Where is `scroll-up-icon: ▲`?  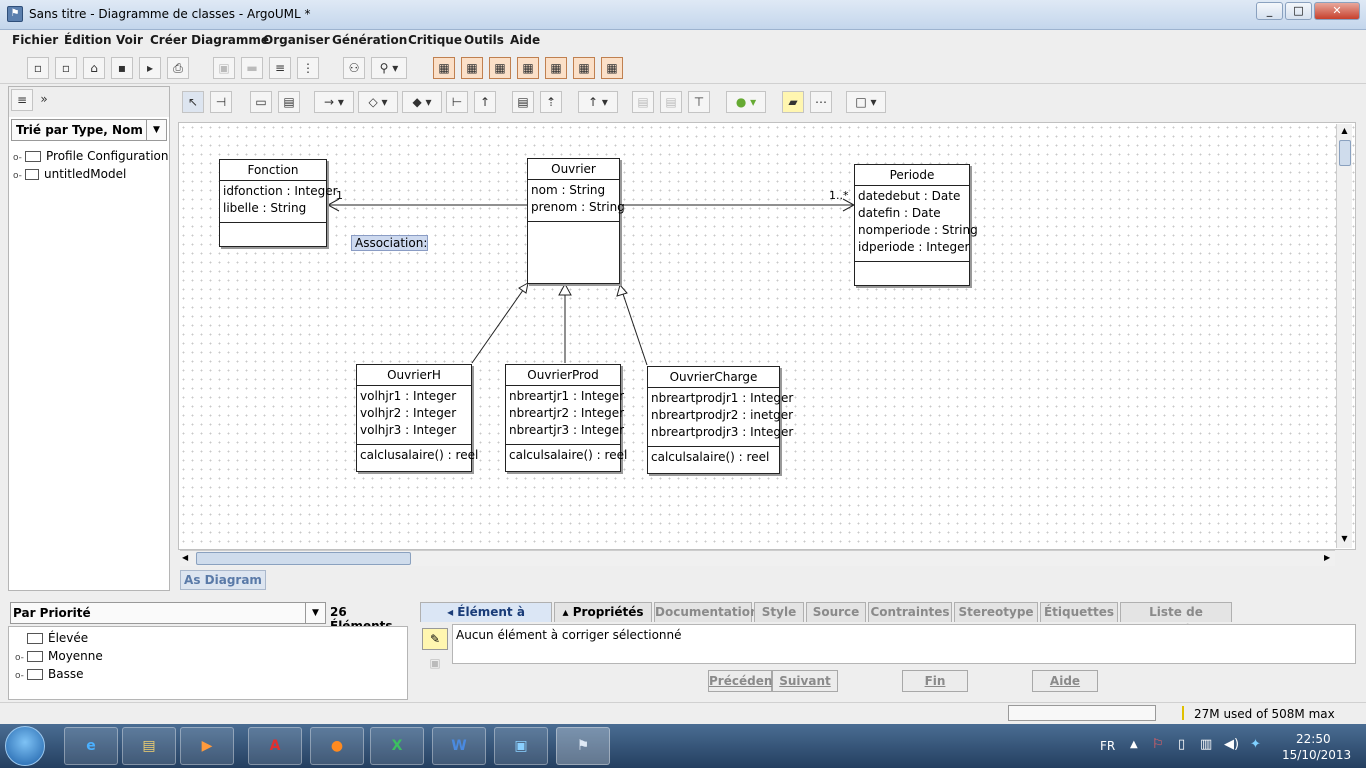 scroll-up-icon: ▲ is located at coordinates (1344, 131).